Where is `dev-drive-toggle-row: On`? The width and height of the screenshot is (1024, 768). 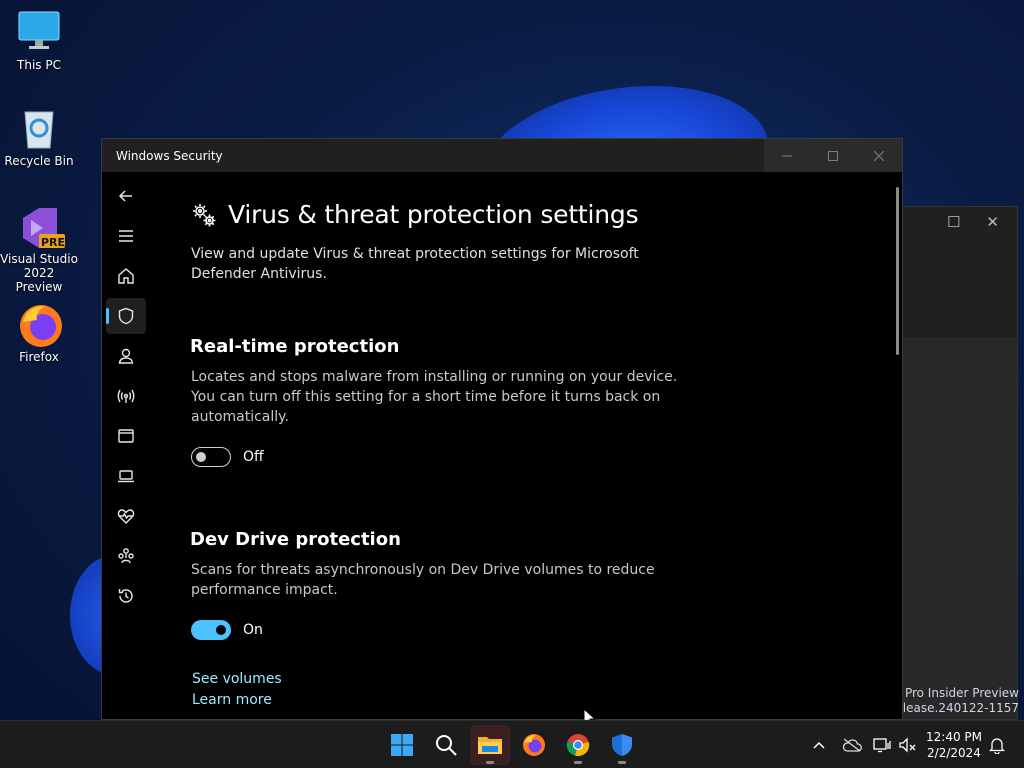
dev-drive-toggle-row: On is located at coordinates (227, 630).